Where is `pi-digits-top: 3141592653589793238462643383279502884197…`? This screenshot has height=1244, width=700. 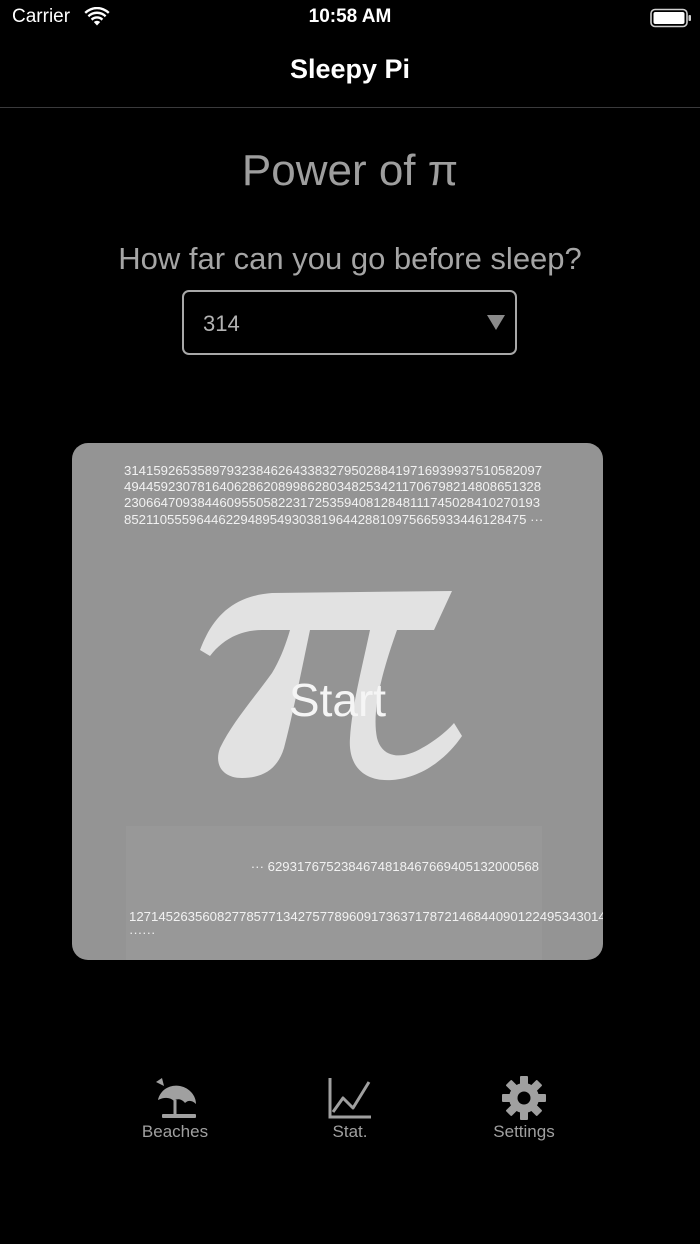 pi-digits-top: 3141592653589793238462643383279502884197… is located at coordinates (334, 495).